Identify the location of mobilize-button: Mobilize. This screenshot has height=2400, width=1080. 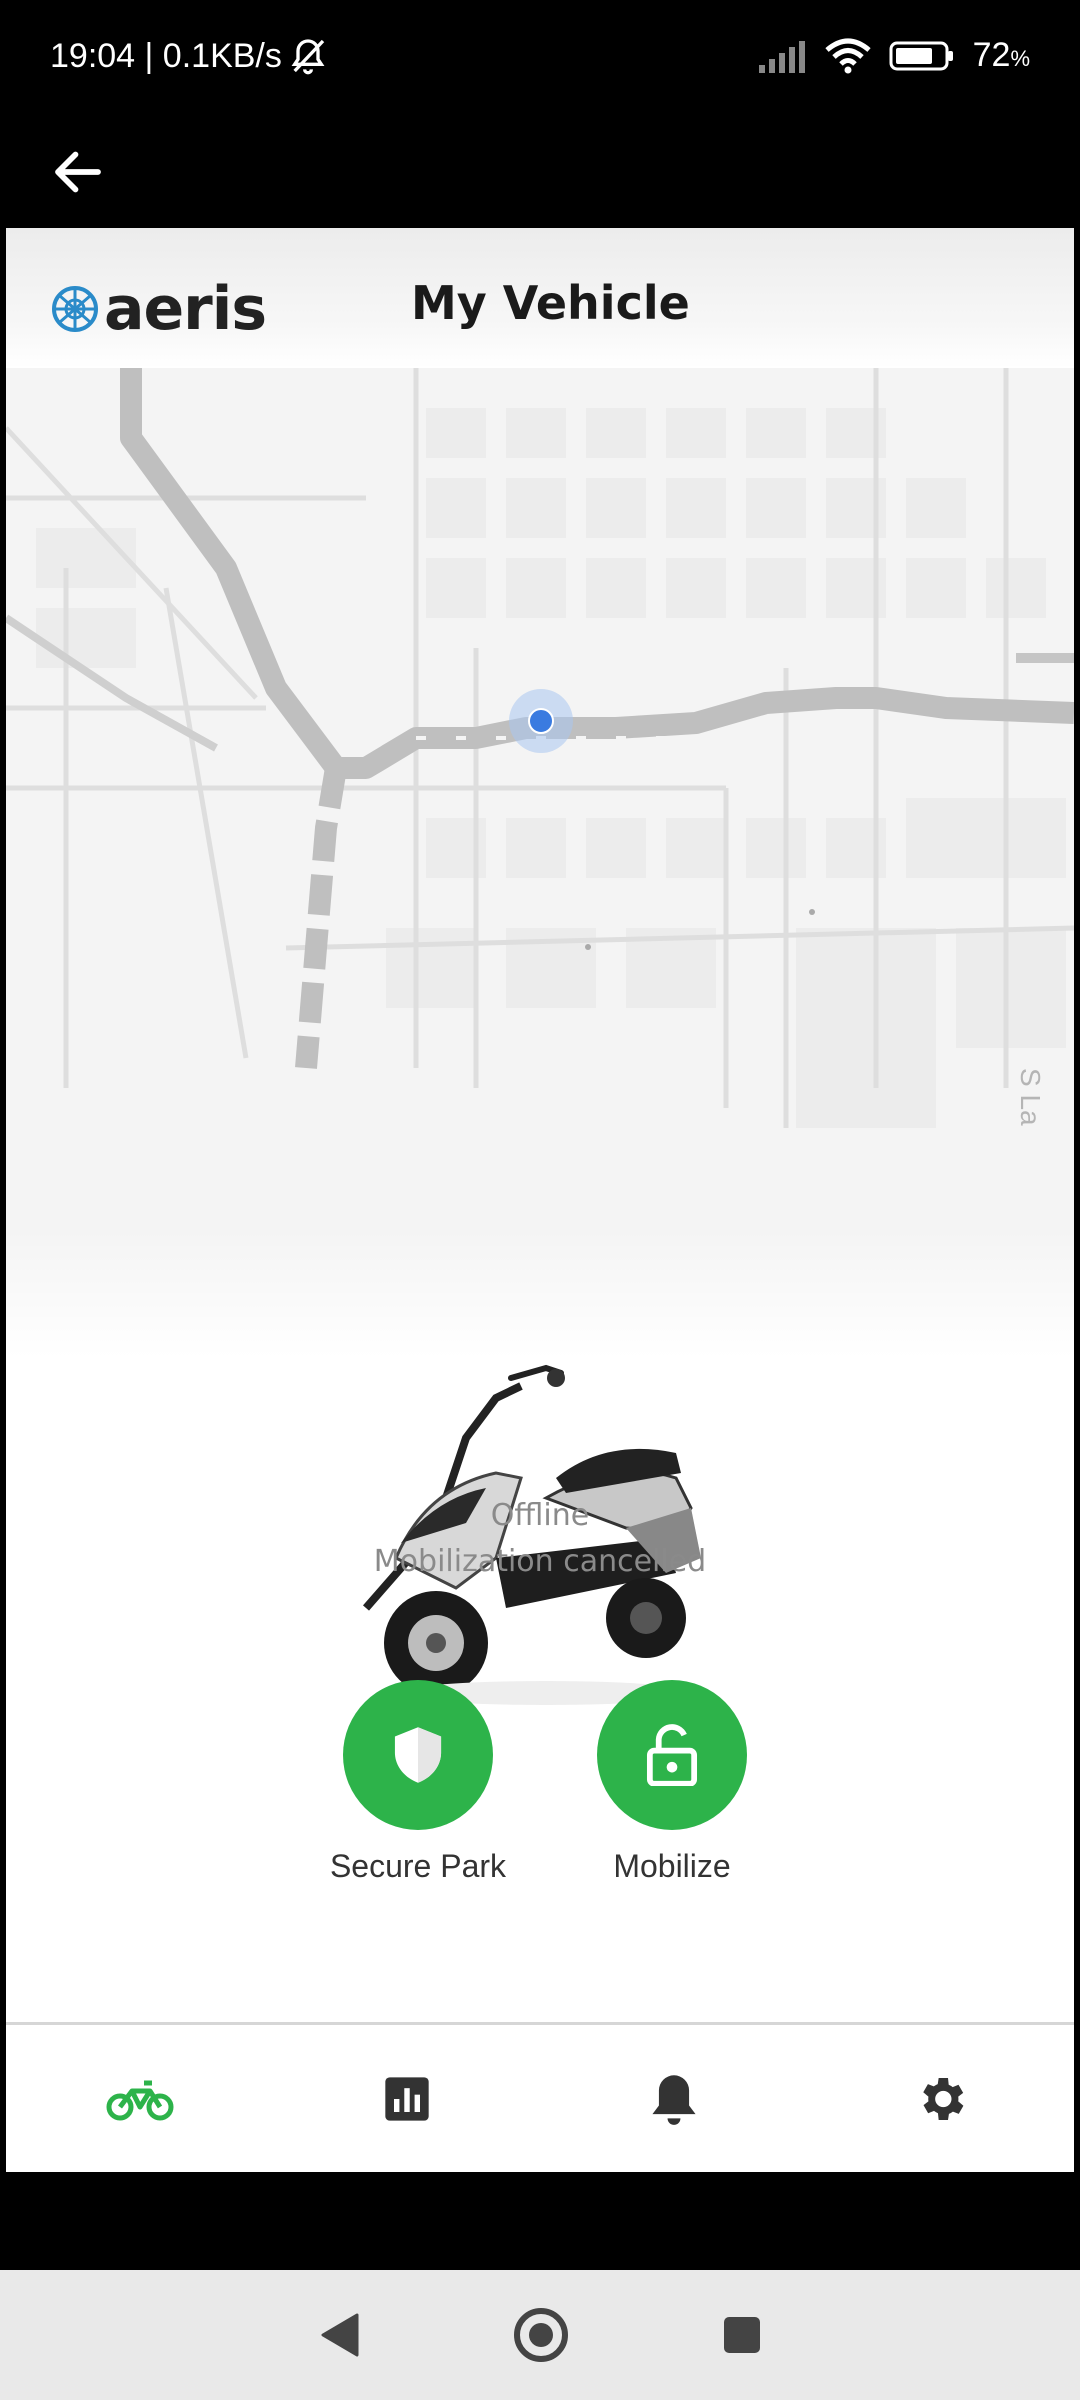
(672, 1782).